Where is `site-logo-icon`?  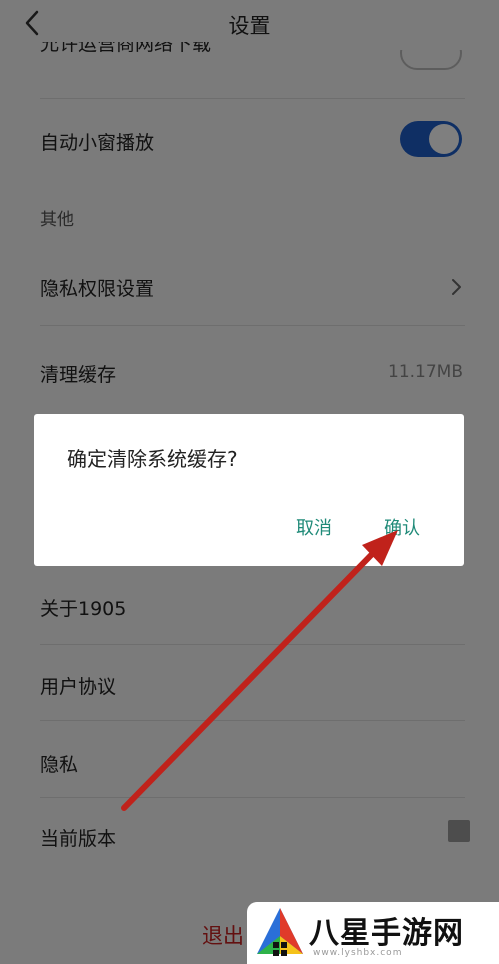 site-logo-icon is located at coordinates (280, 932).